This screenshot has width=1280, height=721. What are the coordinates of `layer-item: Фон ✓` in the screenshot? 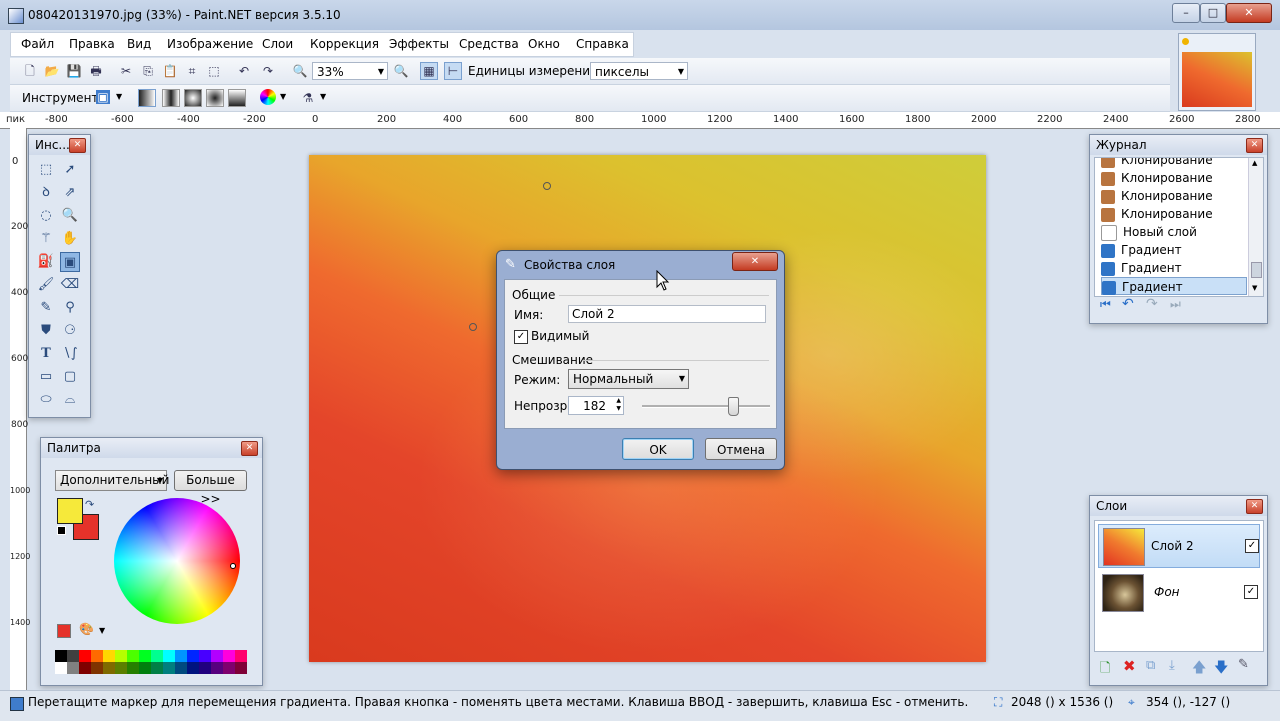 It's located at (1179, 593).